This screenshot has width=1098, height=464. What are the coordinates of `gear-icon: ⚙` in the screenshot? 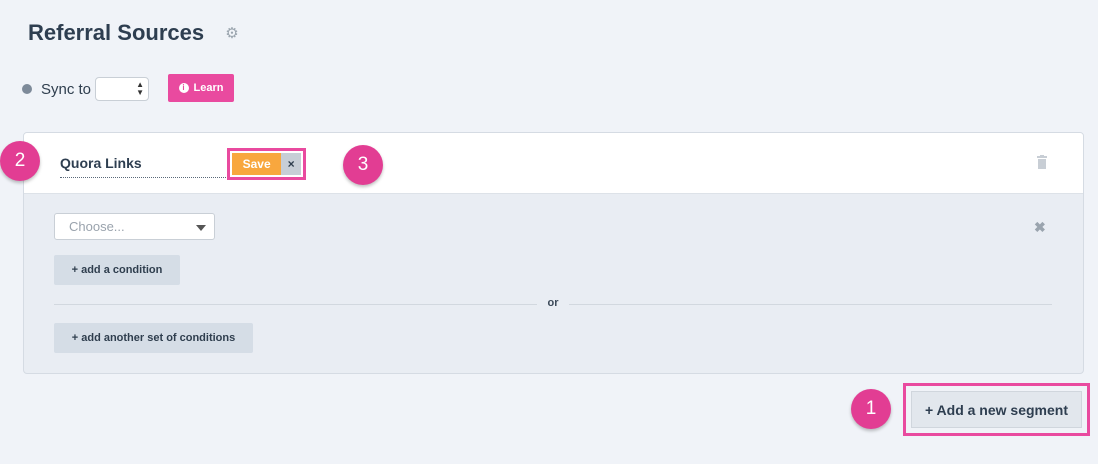 It's located at (232, 34).